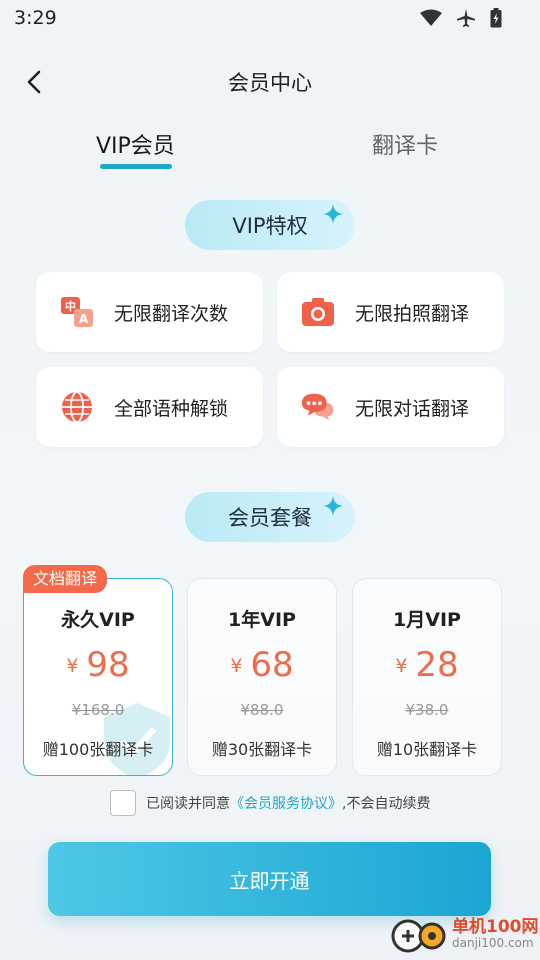 This screenshot has width=540, height=960. What do you see at coordinates (386, 804) in the screenshot?
I see `agreement-suffix: ,不会自动续费` at bounding box center [386, 804].